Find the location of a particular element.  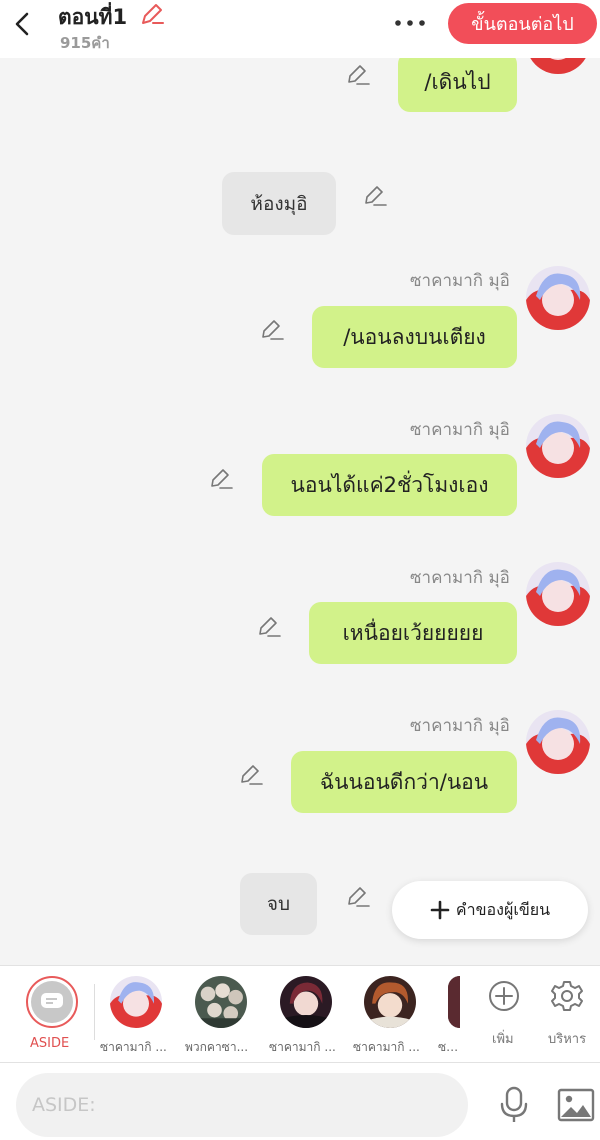

voice-input-button is located at coordinates (514, 1105).